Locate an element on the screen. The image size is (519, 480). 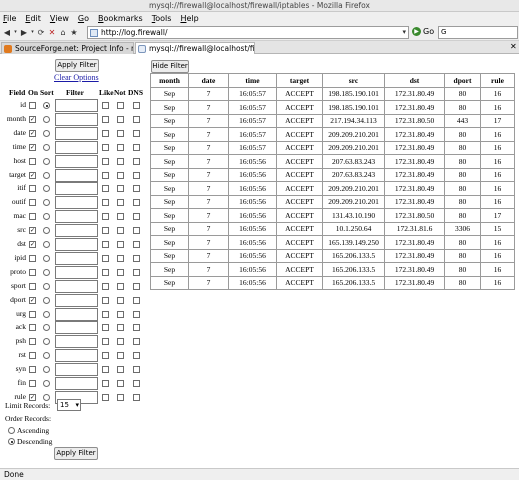
hide-filter-button: Hide Filter is located at coordinates (170, 66).